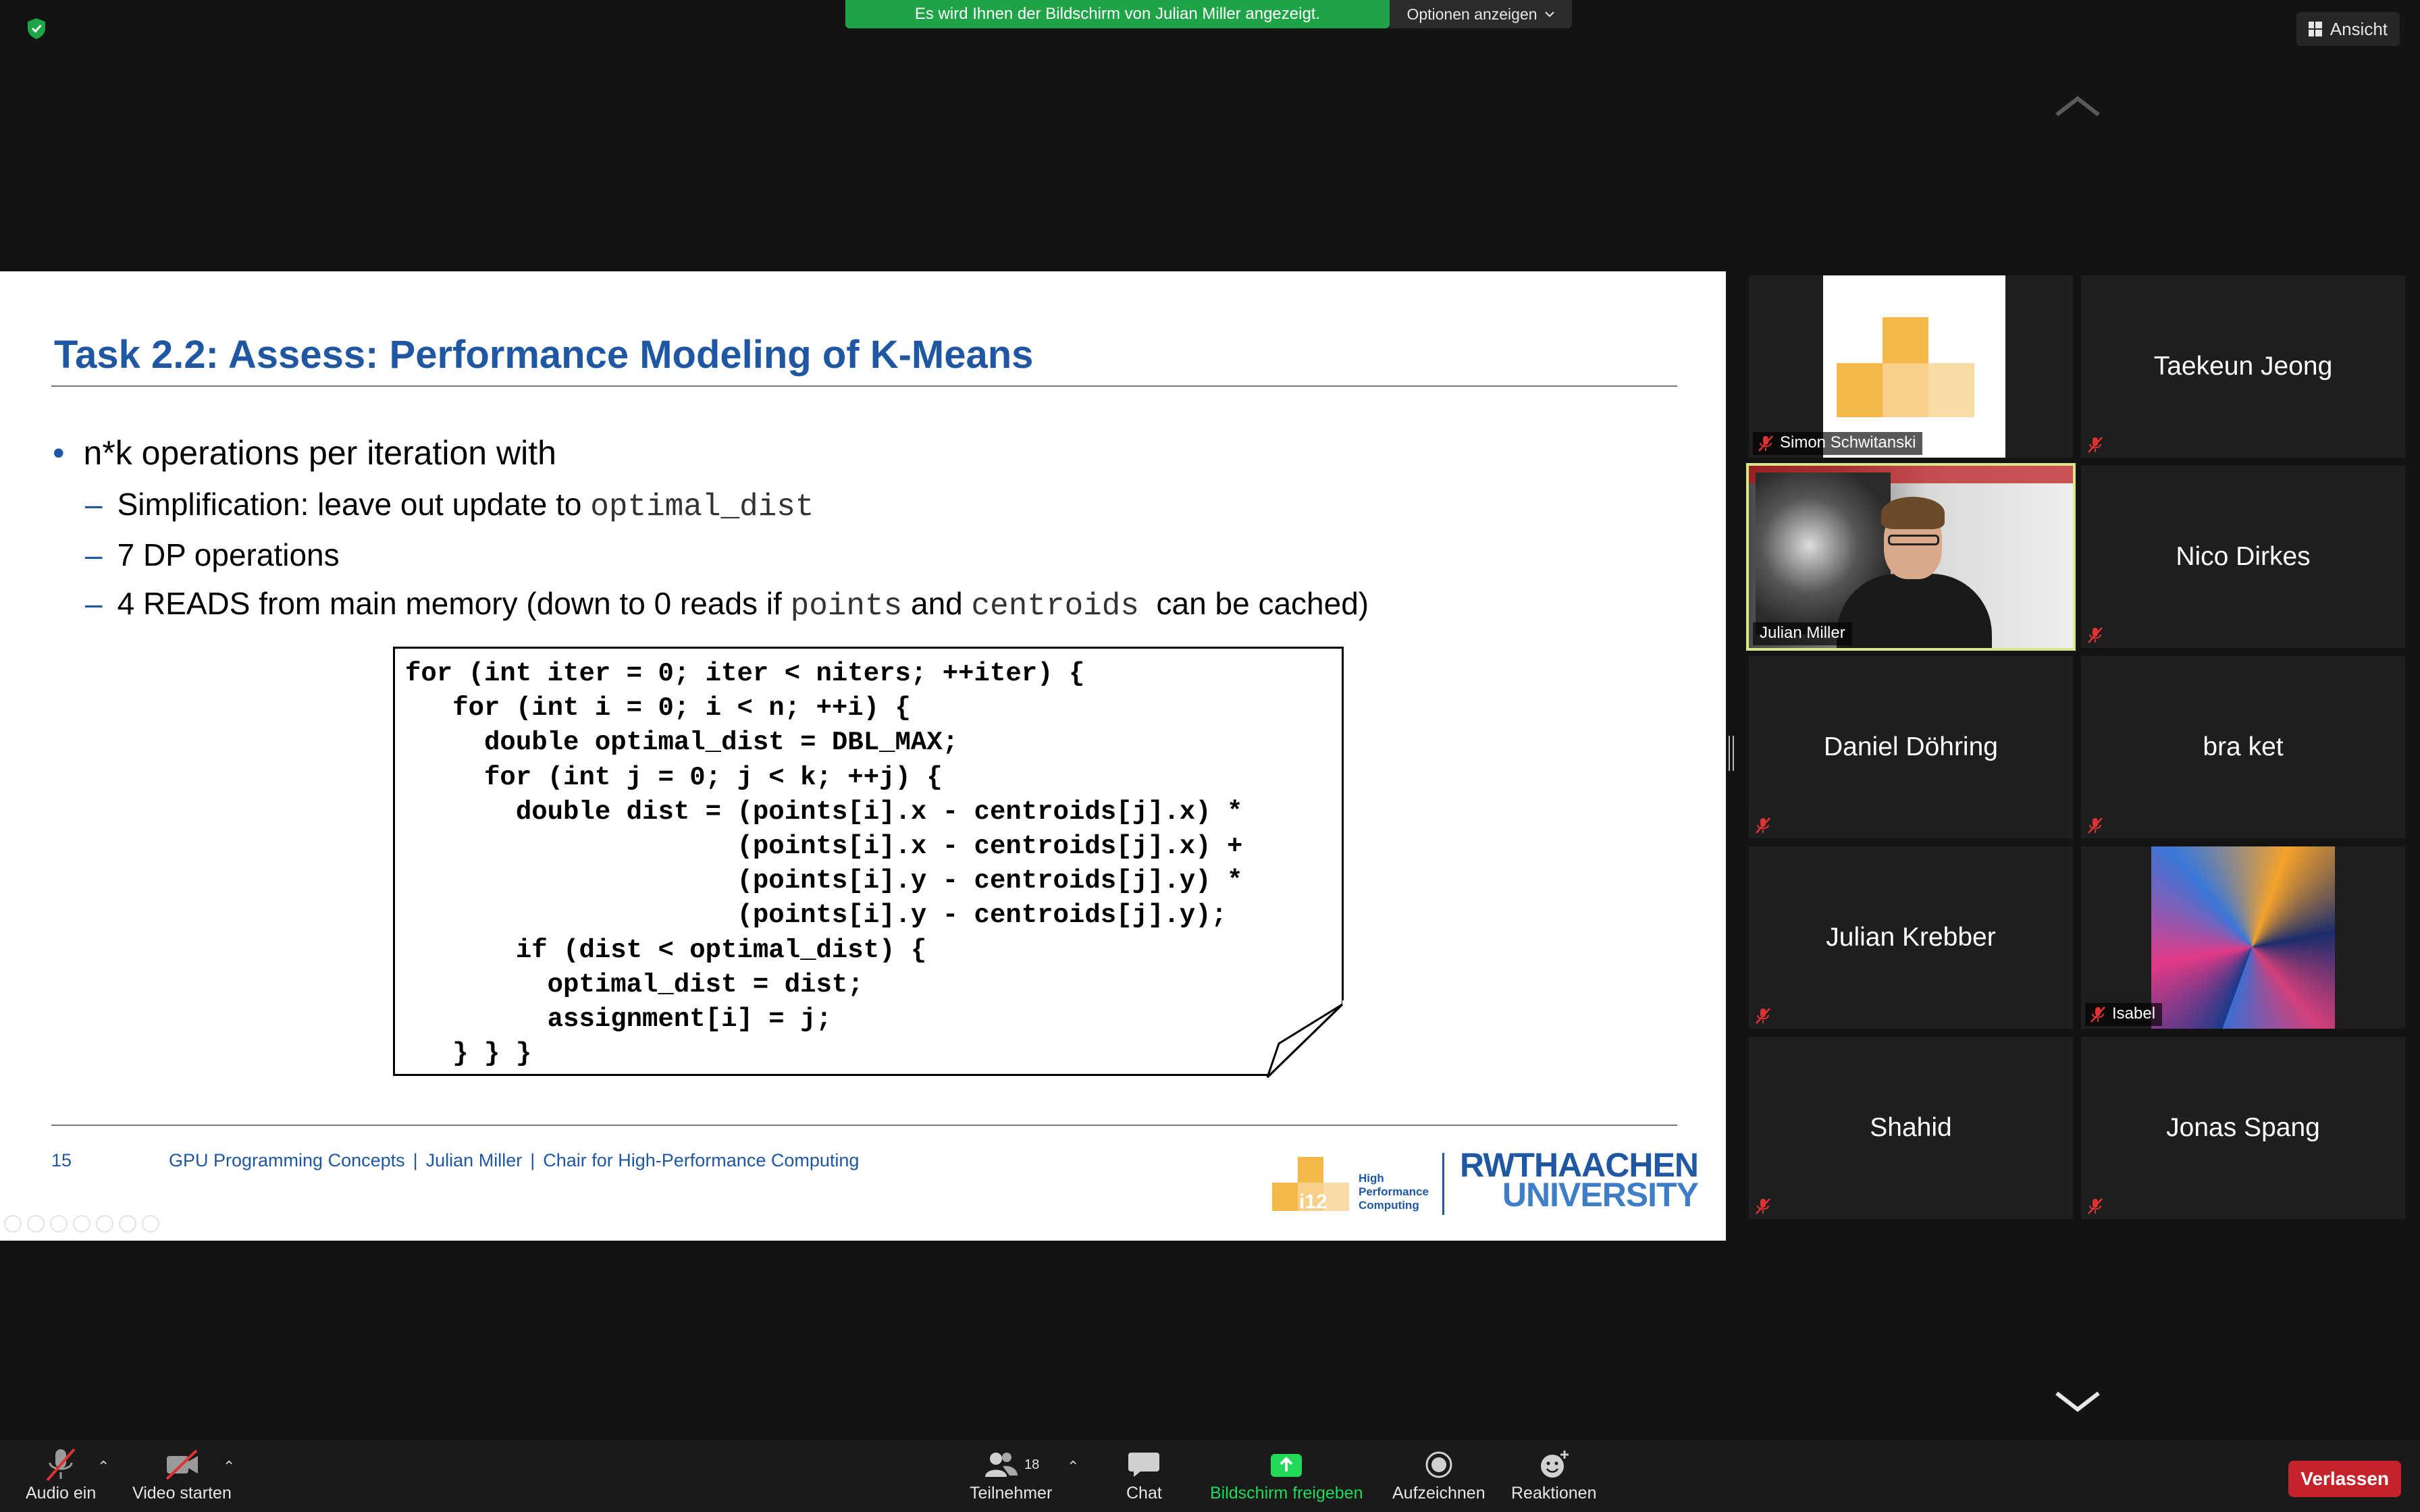  What do you see at coordinates (846, 606) in the screenshot?
I see `sub-bullet-3-code-a: points` at bounding box center [846, 606].